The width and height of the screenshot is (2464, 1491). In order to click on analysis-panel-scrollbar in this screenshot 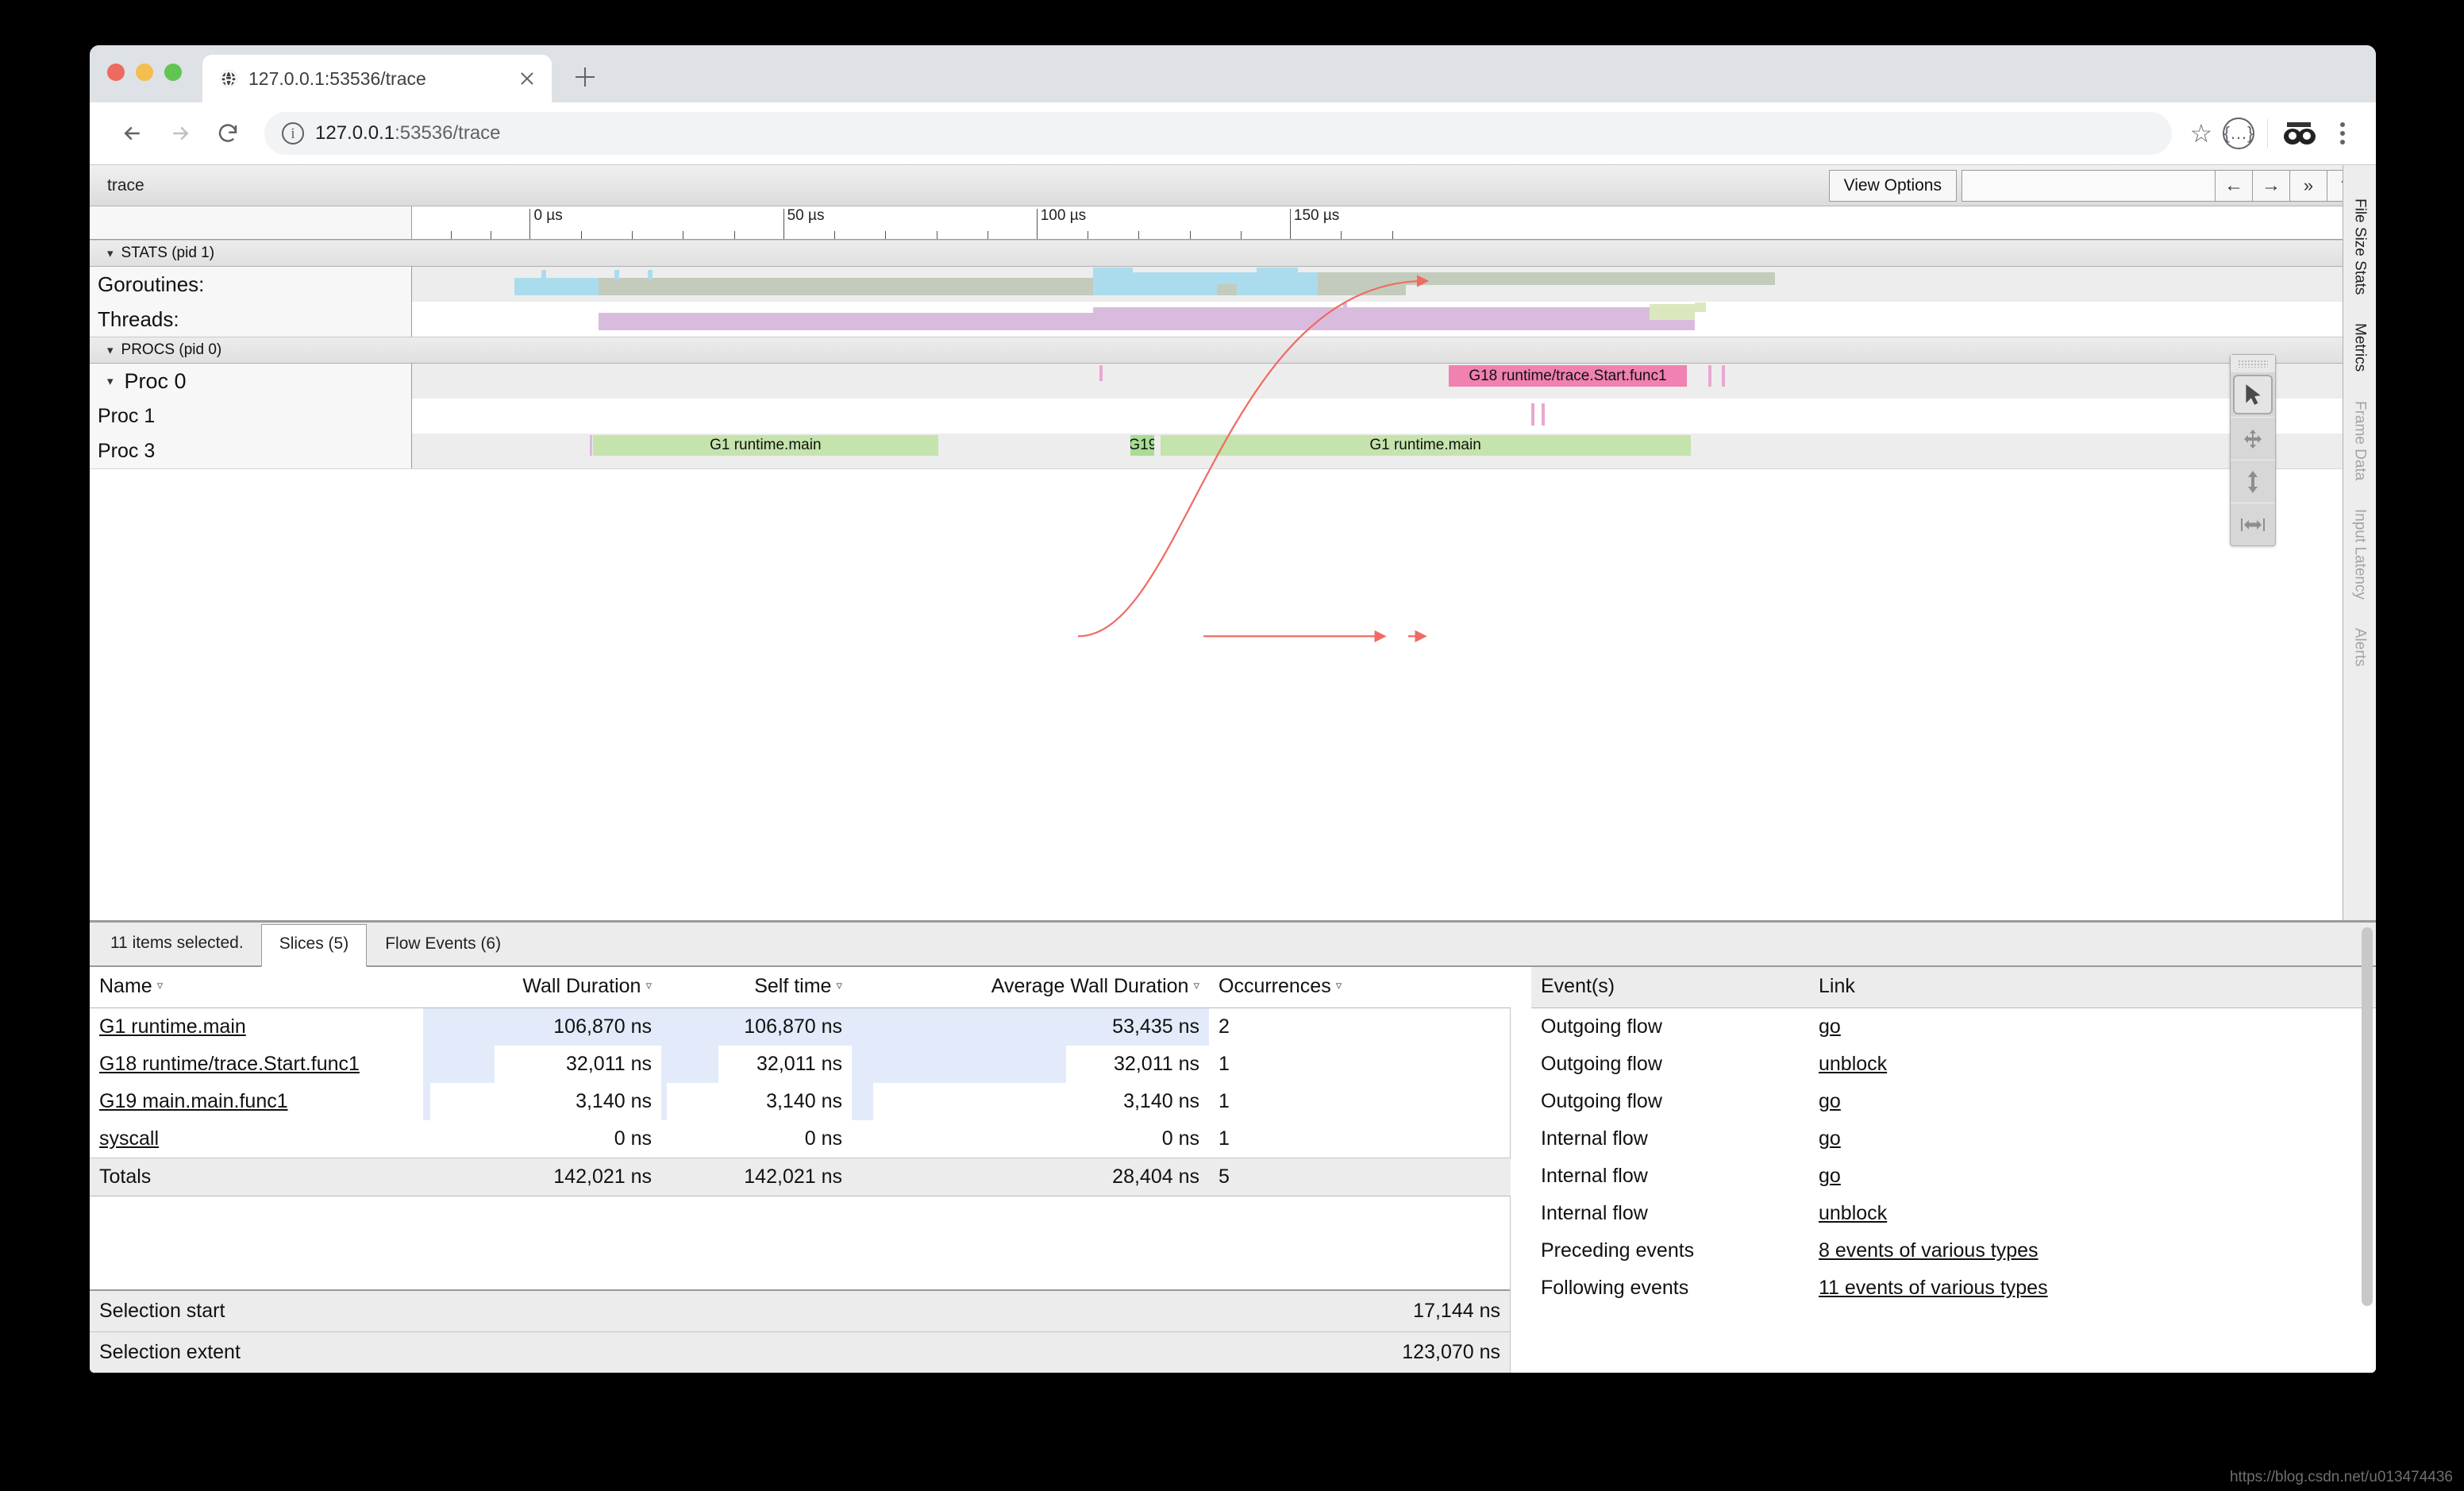, I will do `click(2367, 1148)`.